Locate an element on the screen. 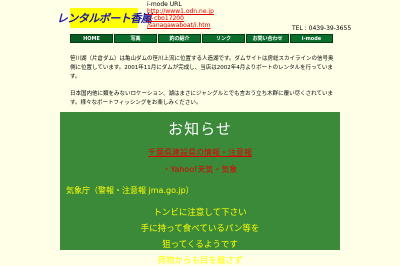  imode-label: i-mode URL is located at coordinates (164, 4).